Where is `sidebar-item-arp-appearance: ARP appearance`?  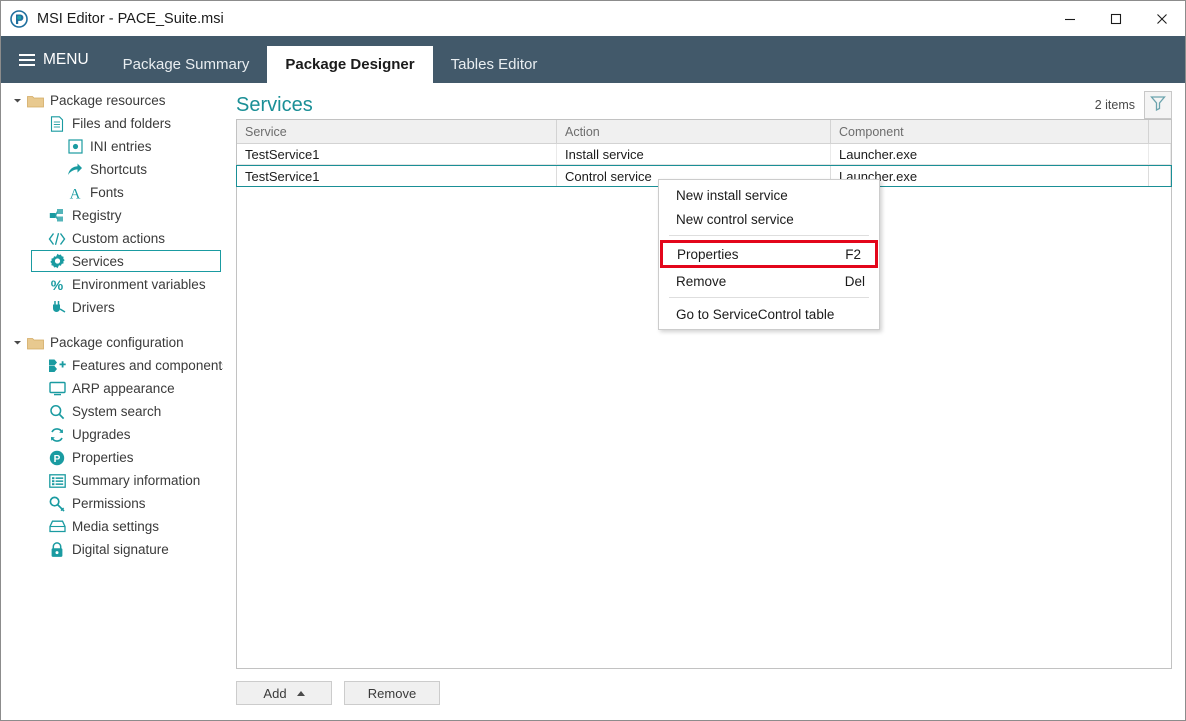
sidebar-item-arp-appearance: ARP appearance is located at coordinates (112, 388).